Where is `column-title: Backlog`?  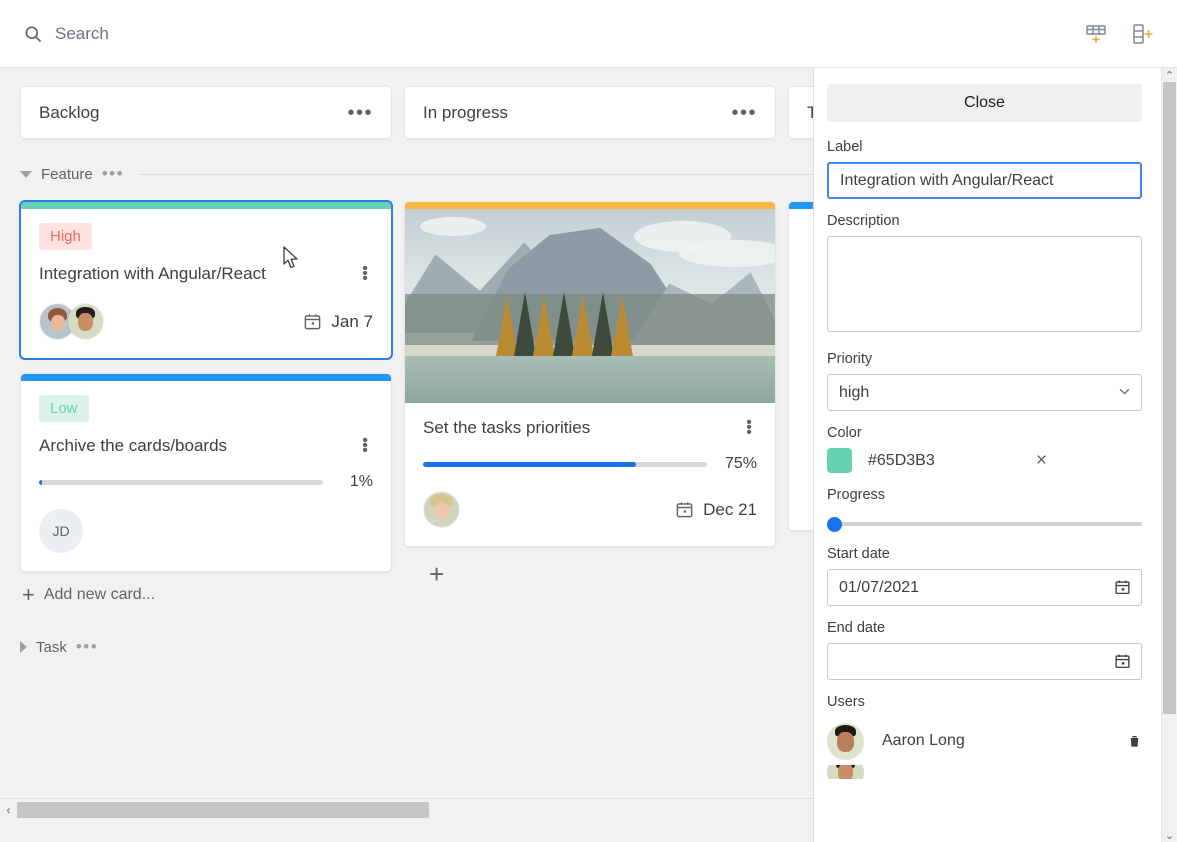 column-title: Backlog is located at coordinates (69, 112).